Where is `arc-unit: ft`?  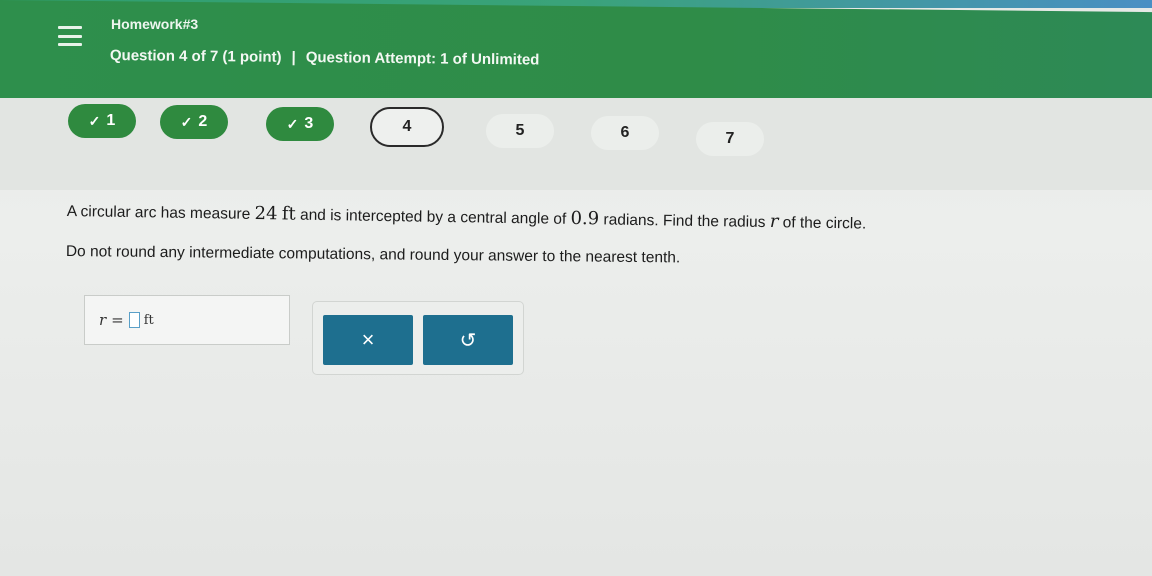
arc-unit: ft is located at coordinates (288, 214).